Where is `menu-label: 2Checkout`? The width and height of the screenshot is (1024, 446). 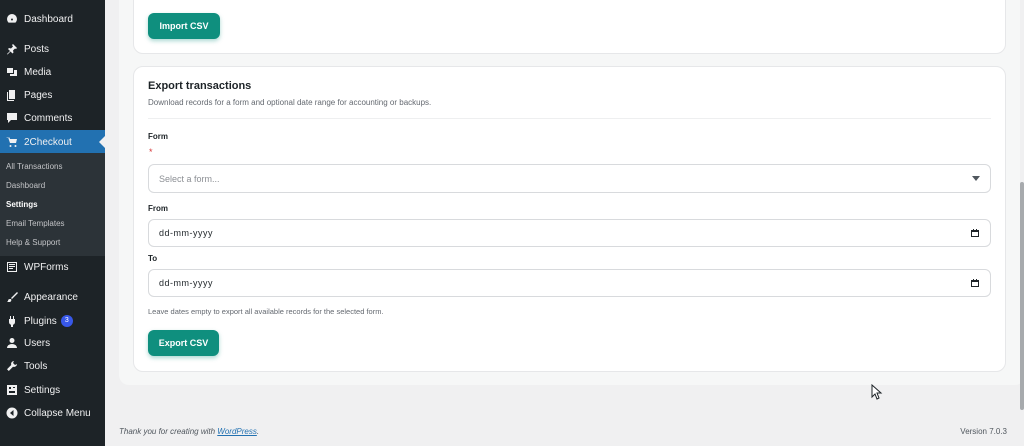
menu-label: 2Checkout is located at coordinates (48, 142).